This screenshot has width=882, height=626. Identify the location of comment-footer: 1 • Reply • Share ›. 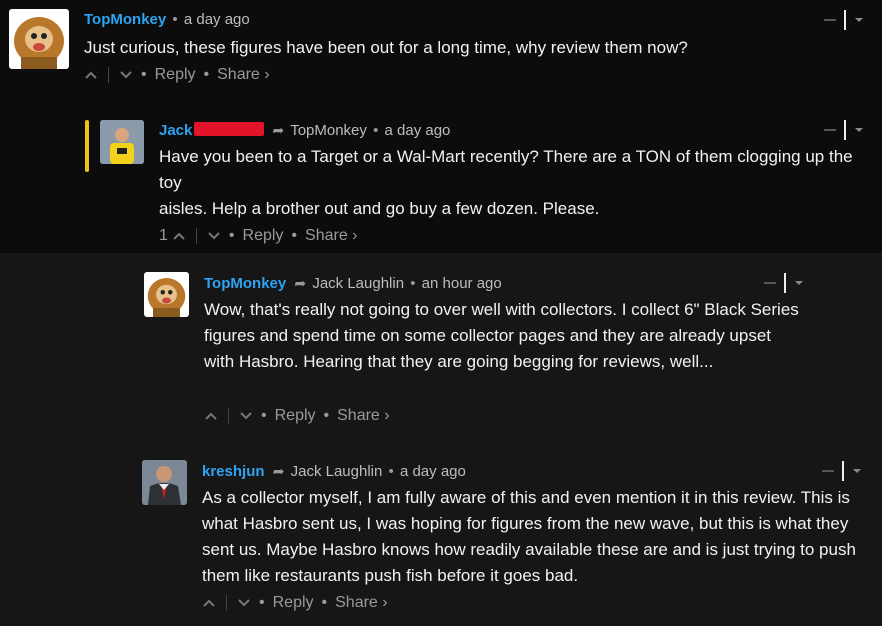
(258, 236).